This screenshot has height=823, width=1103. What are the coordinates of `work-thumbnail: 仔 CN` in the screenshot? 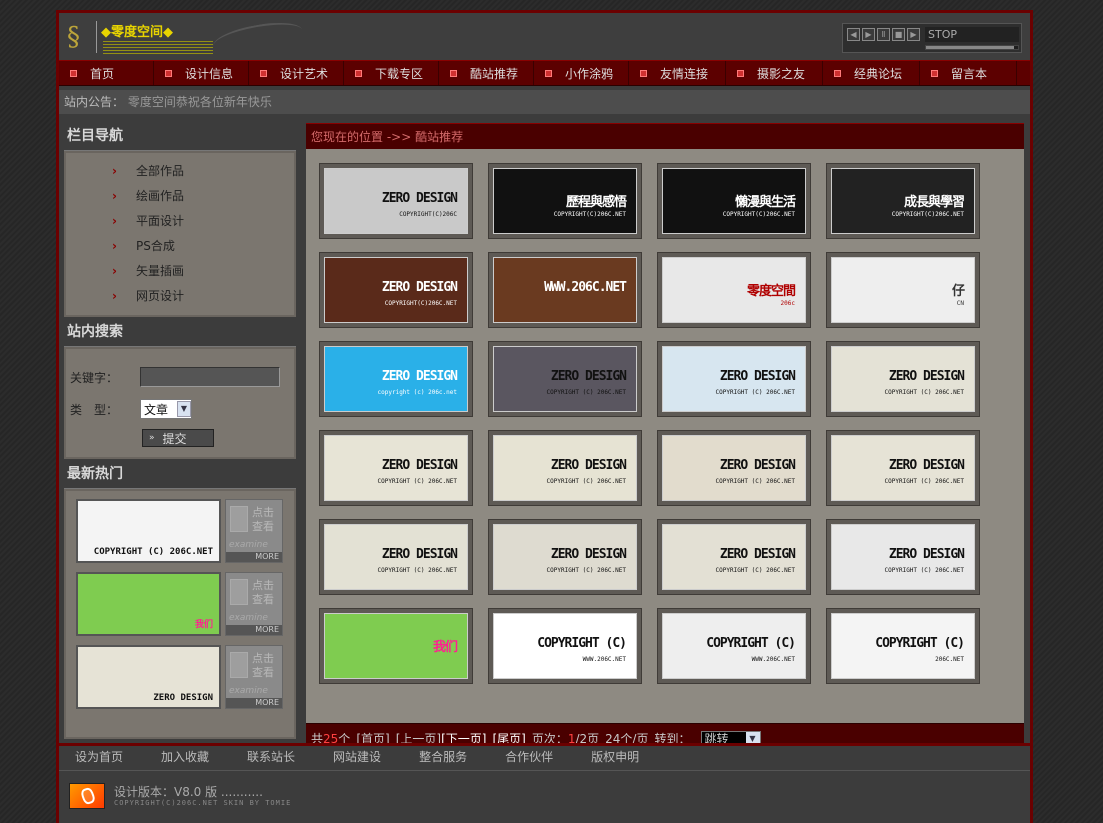 It's located at (903, 290).